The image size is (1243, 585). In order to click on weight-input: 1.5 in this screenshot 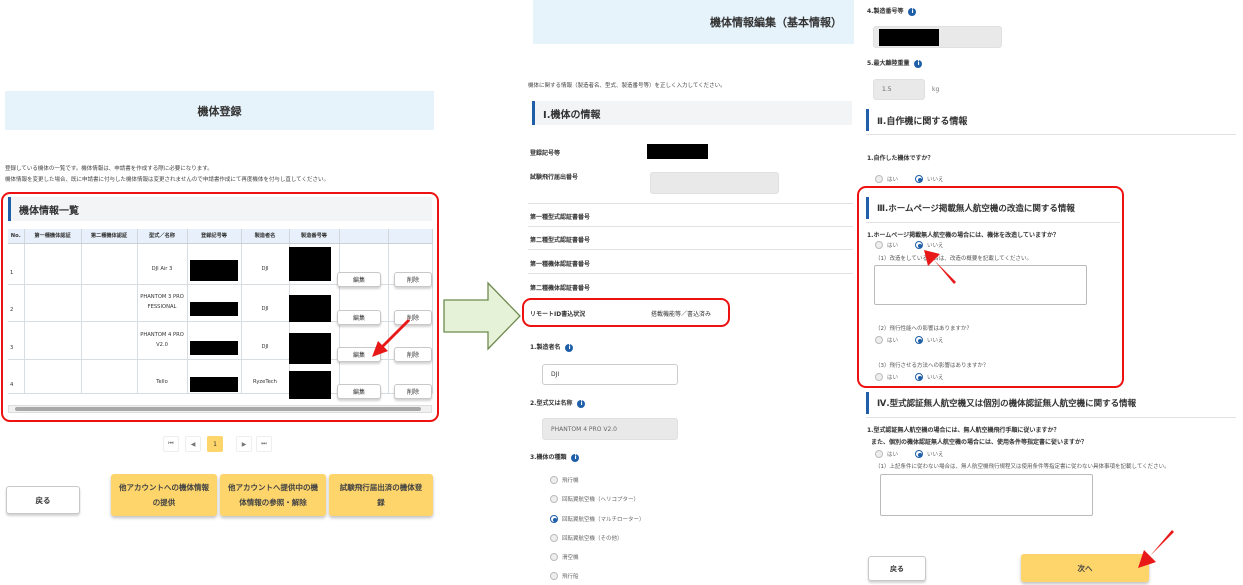, I will do `click(899, 89)`.